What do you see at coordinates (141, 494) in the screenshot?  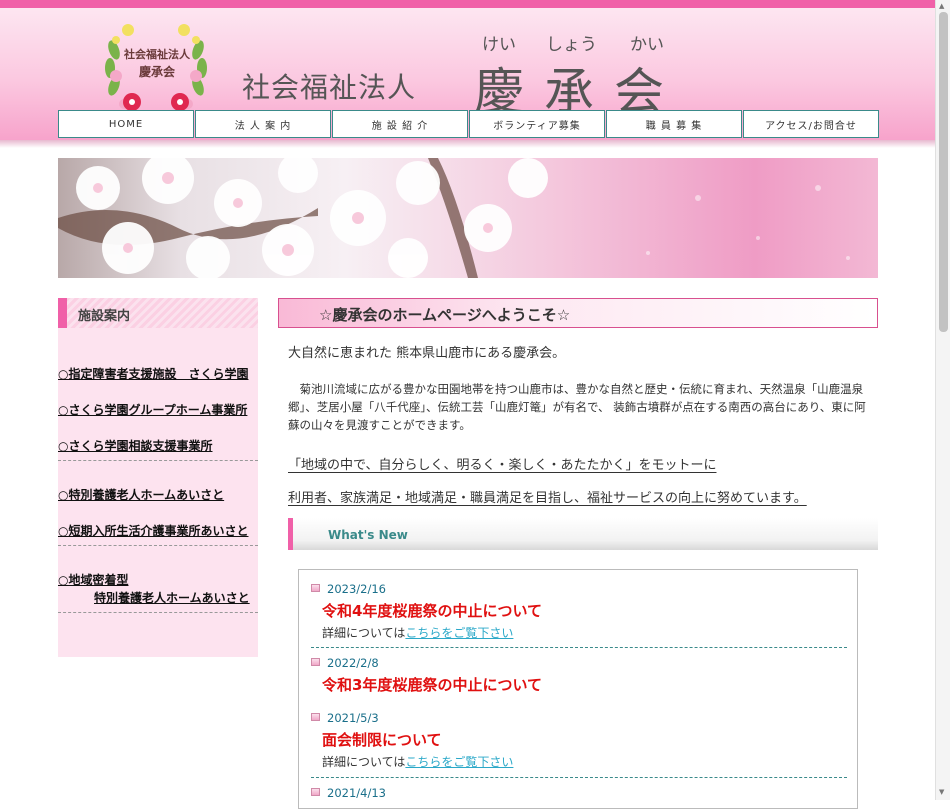 I see `sidebar-item-aisato-nursing-home: ○特別養護老人ホームあいさと` at bounding box center [141, 494].